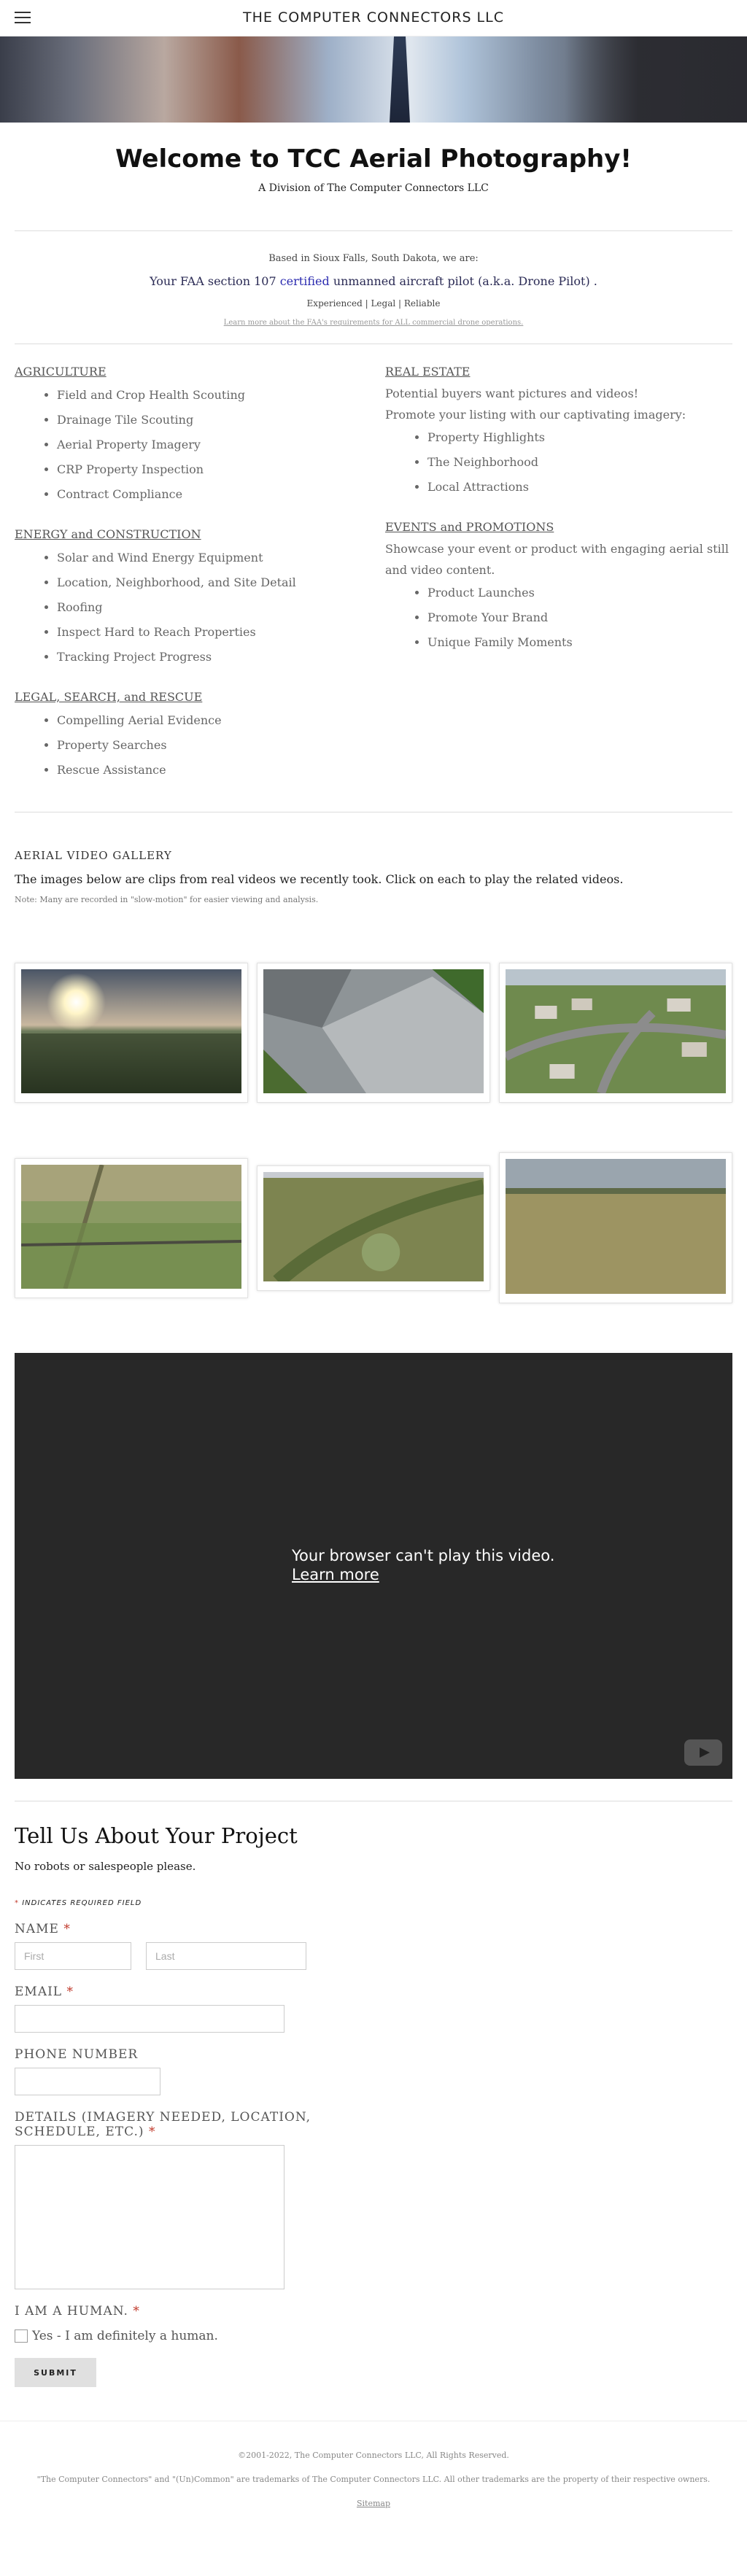 This screenshot has width=747, height=2576. I want to click on list-item: Tracking Project Progress, so click(221, 658).